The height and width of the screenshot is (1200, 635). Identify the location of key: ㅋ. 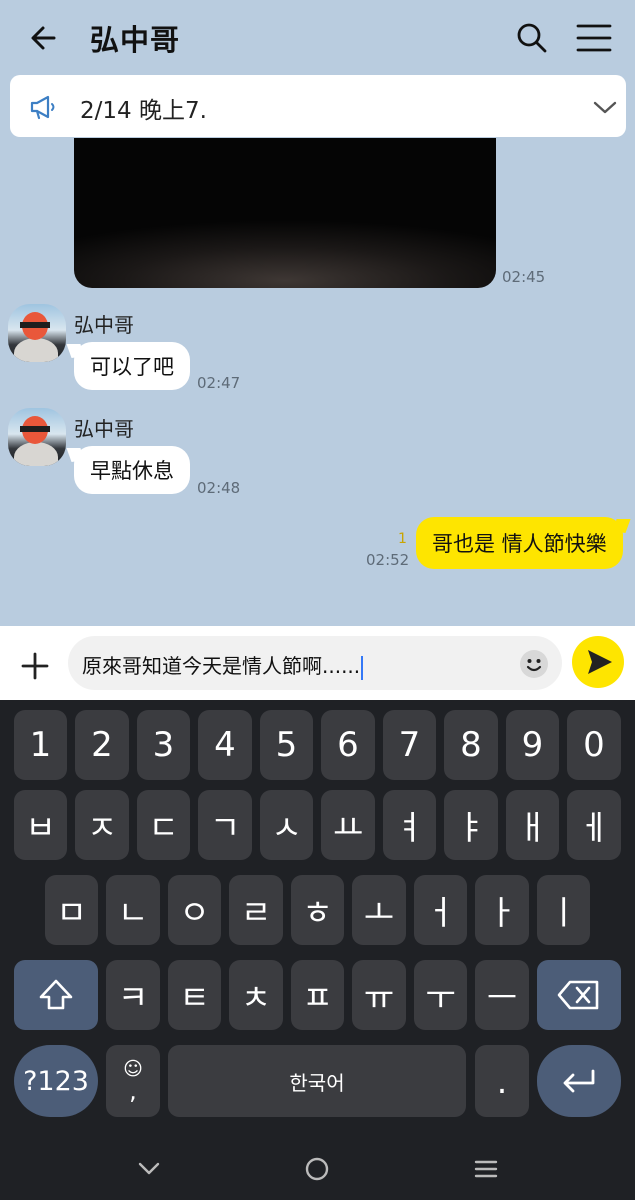
(133, 995).